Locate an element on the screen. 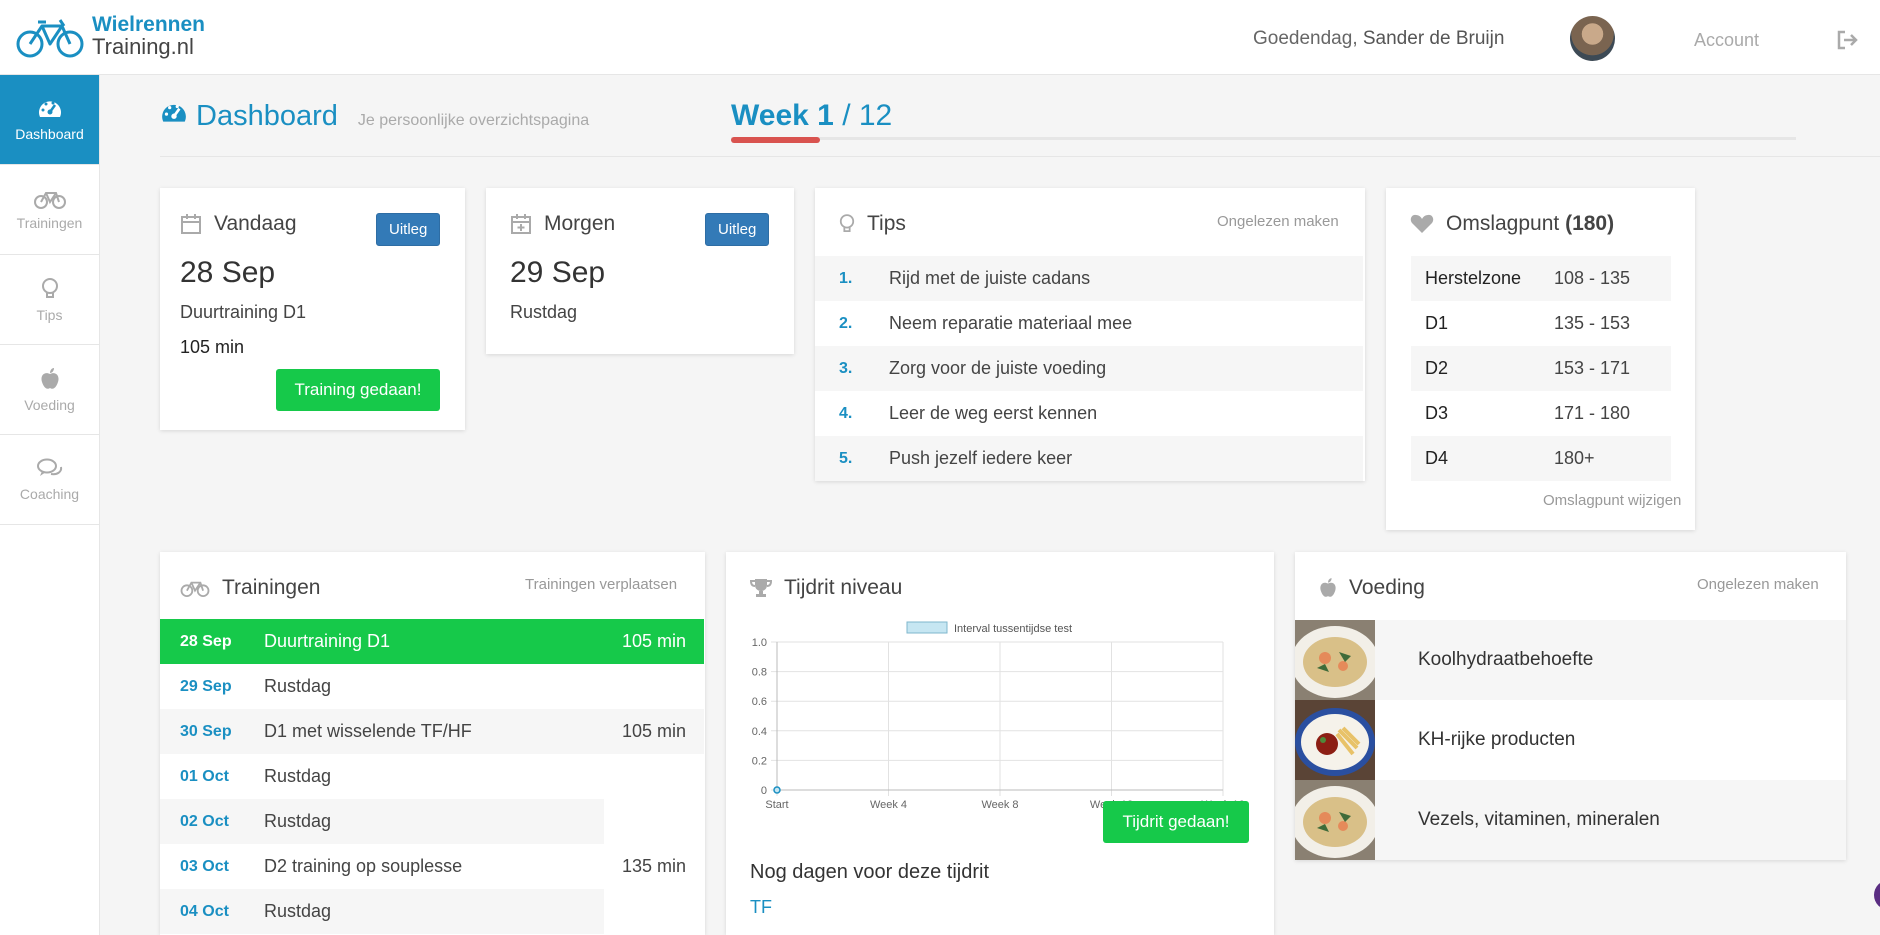 The width and height of the screenshot is (1880, 935). chart-legend-swatch is located at coordinates (927, 627).